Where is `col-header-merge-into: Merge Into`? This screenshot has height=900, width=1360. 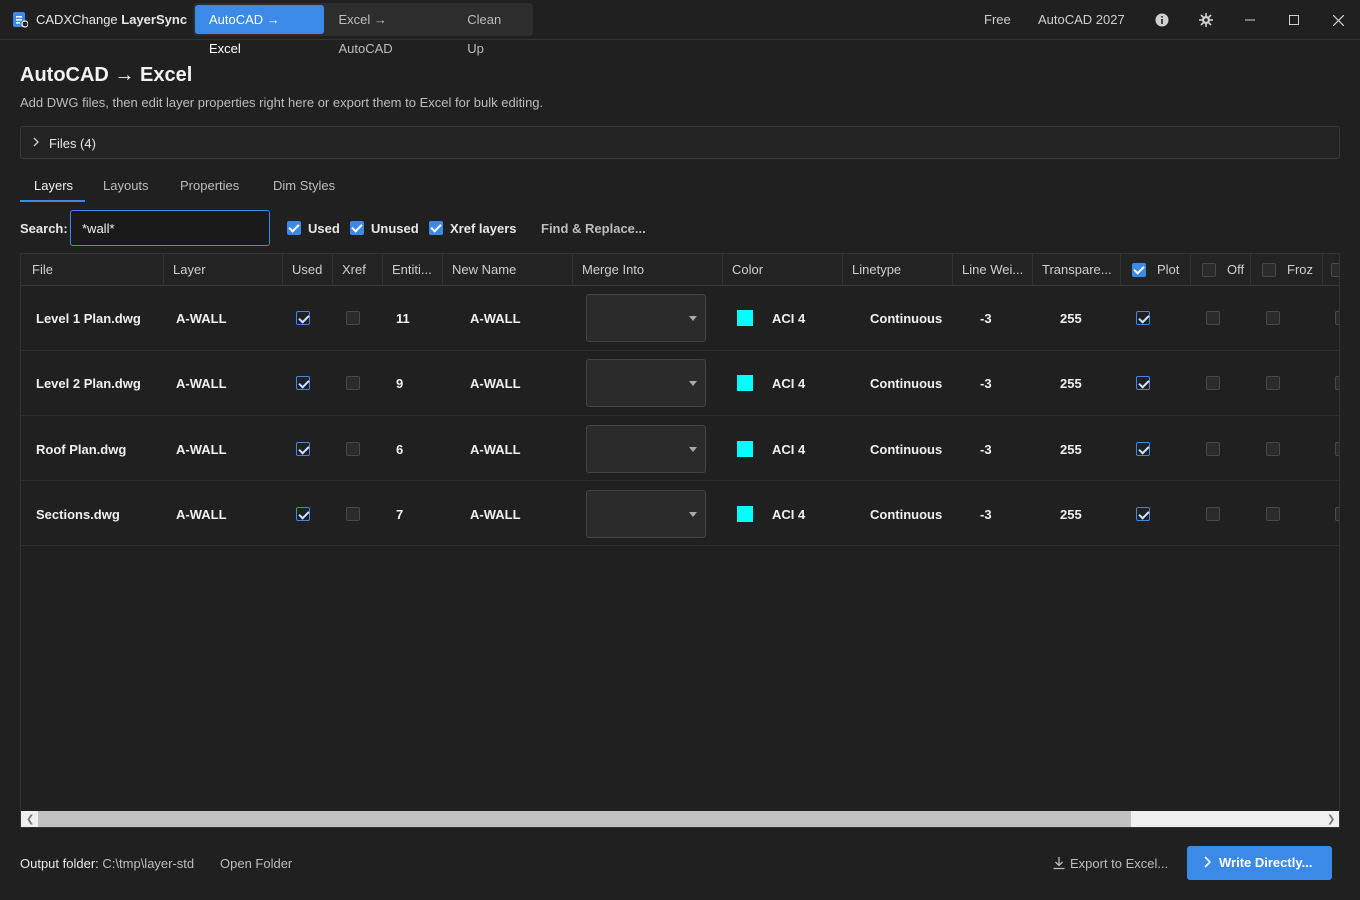
col-header-merge-into: Merge Into is located at coordinates (648, 270).